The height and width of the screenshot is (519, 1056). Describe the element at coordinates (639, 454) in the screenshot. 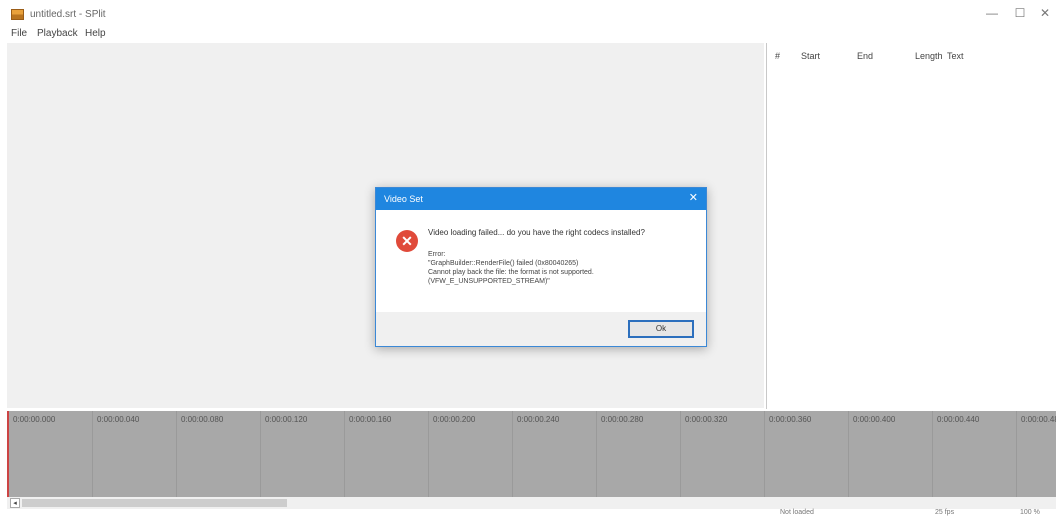

I see `timeline-cell: 0:00:00.280` at that location.